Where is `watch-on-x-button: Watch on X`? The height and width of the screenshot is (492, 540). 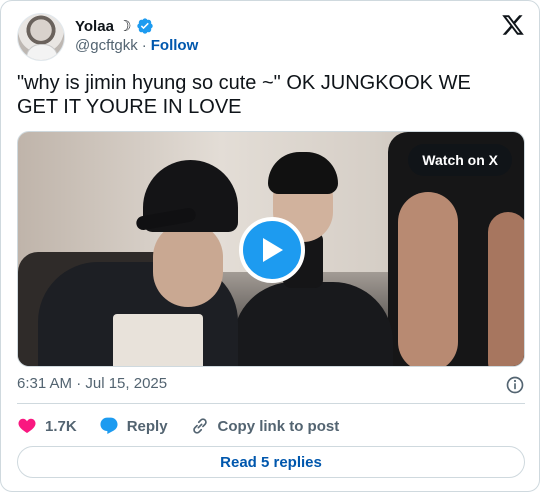
watch-on-x-button: Watch on X is located at coordinates (460, 160).